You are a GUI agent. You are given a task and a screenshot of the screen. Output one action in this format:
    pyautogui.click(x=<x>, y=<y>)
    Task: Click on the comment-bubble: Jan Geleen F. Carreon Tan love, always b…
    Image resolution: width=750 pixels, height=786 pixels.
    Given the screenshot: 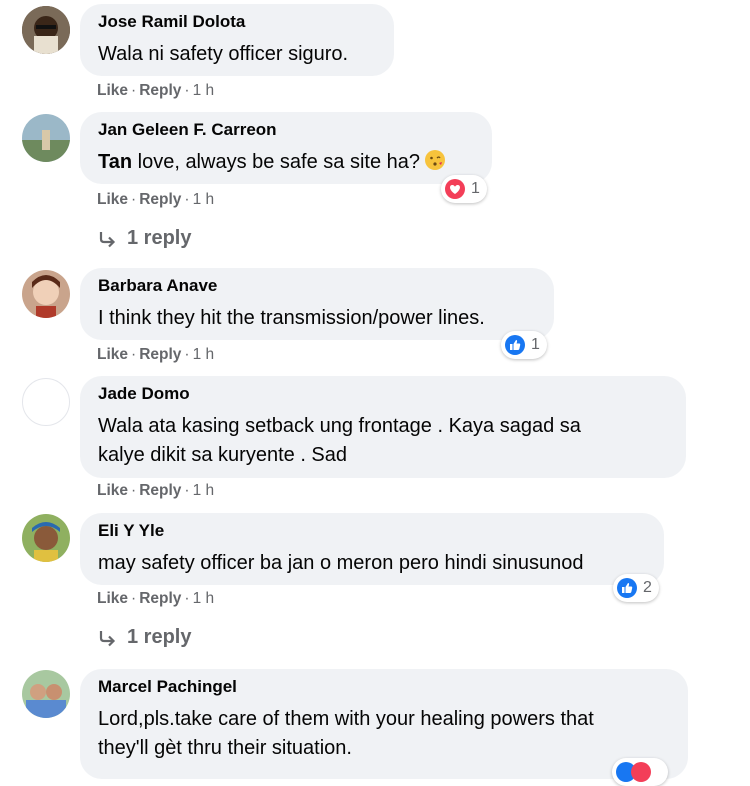 What is the action you would take?
    pyautogui.click(x=286, y=148)
    